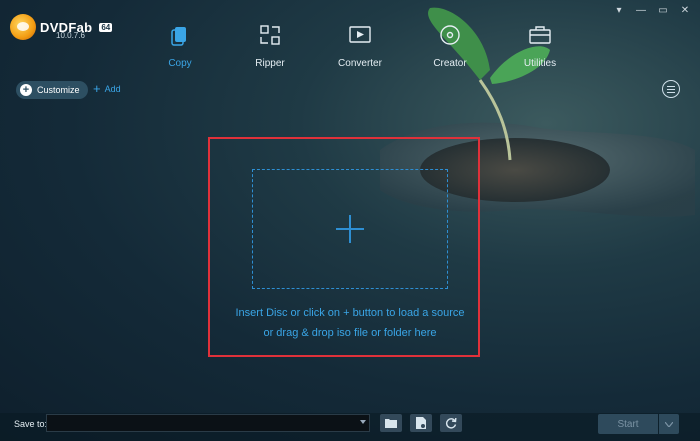 The height and width of the screenshot is (441, 700). I want to click on add-source-drop-zone, so click(350, 229).